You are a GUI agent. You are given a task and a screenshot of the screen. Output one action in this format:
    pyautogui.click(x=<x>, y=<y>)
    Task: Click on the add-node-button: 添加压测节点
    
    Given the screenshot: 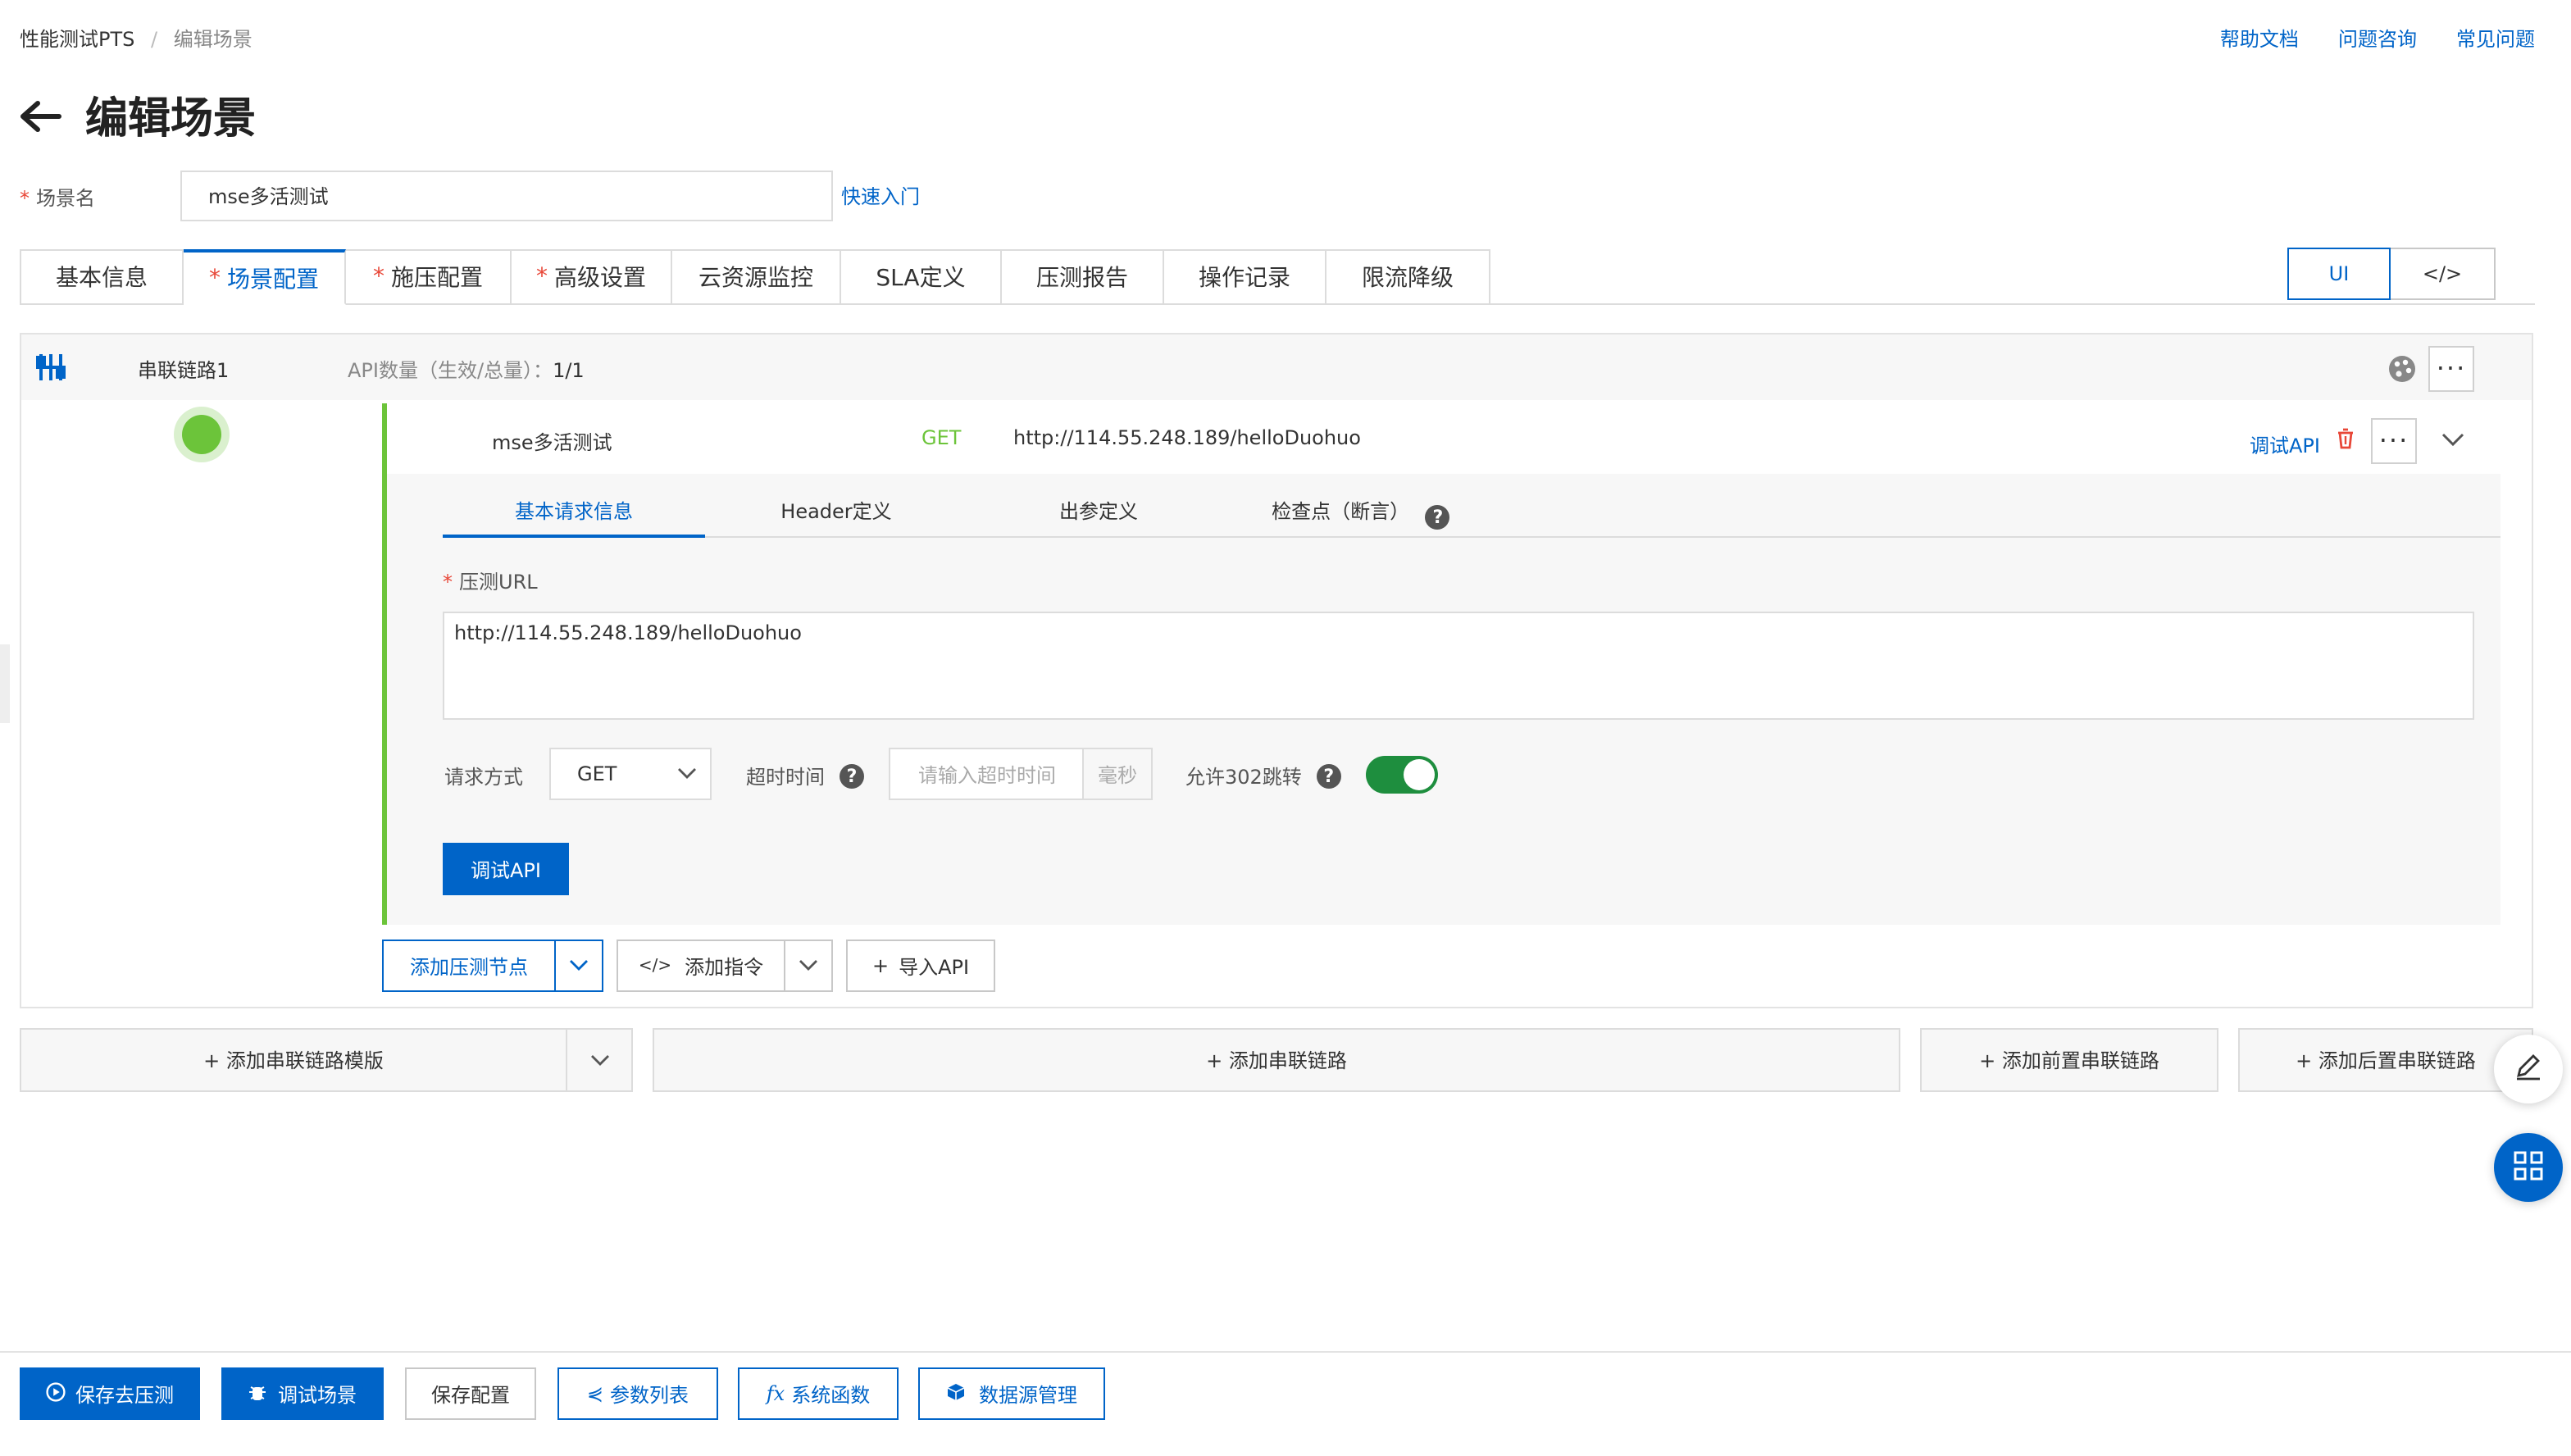 What is the action you would take?
    pyautogui.click(x=469, y=966)
    